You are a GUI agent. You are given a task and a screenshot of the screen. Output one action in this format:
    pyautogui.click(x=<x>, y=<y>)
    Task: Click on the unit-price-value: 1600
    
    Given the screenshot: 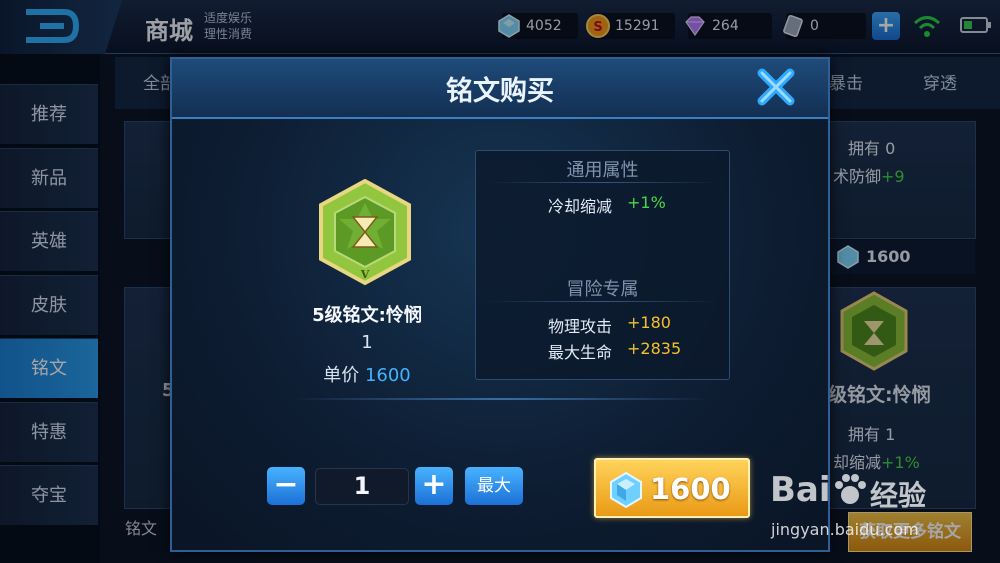 What is the action you would take?
    pyautogui.click(x=387, y=375)
    